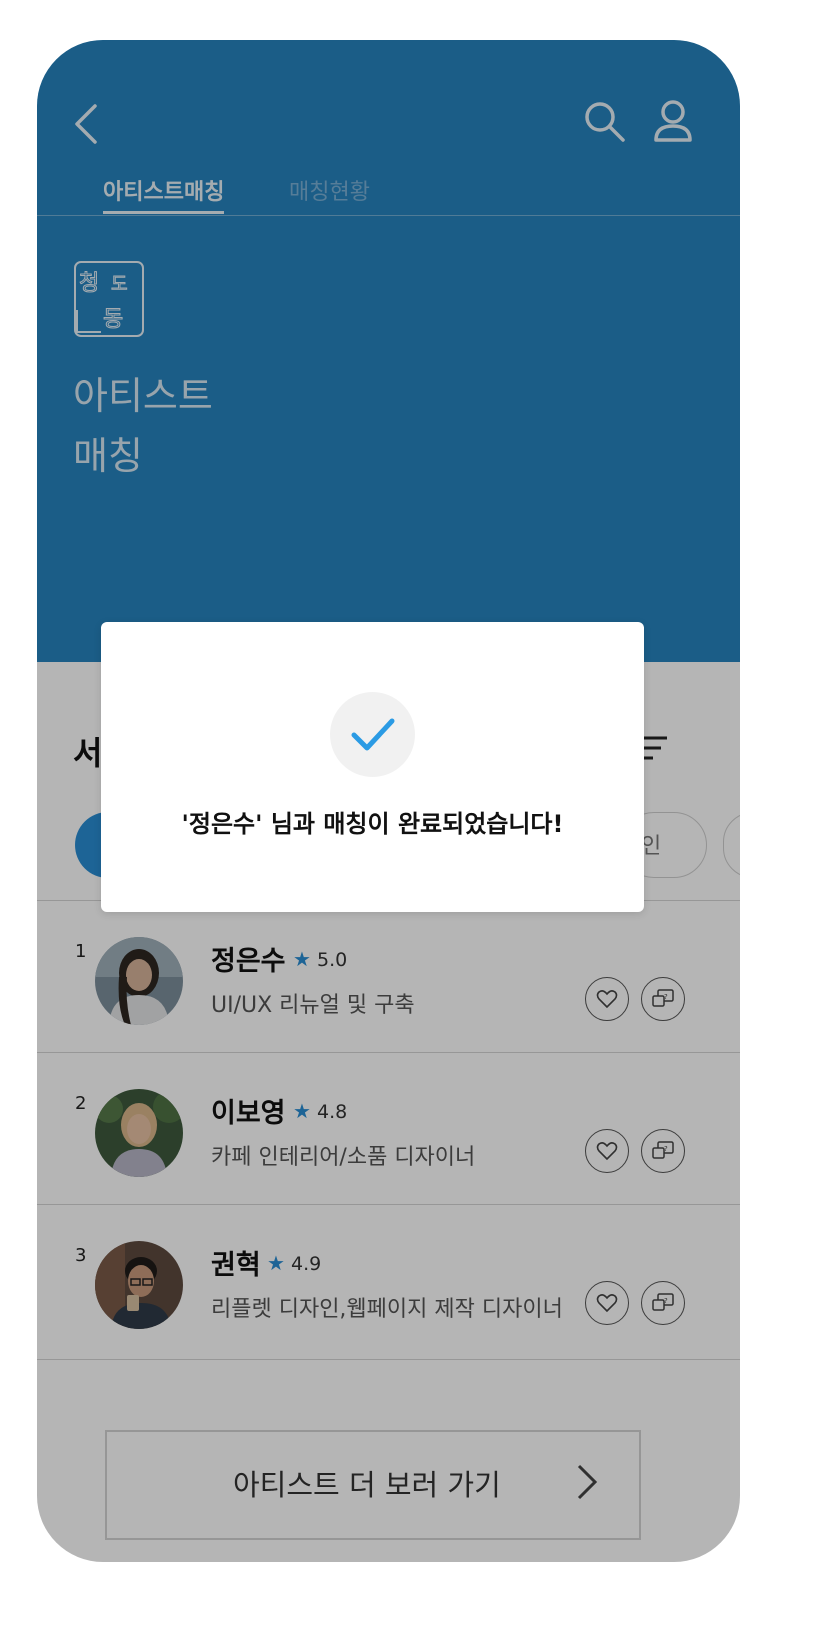 This screenshot has width=814, height=1632. What do you see at coordinates (372, 824) in the screenshot?
I see `dialog-message: '정은수' 님과 매칭이 완료되었습니다!` at bounding box center [372, 824].